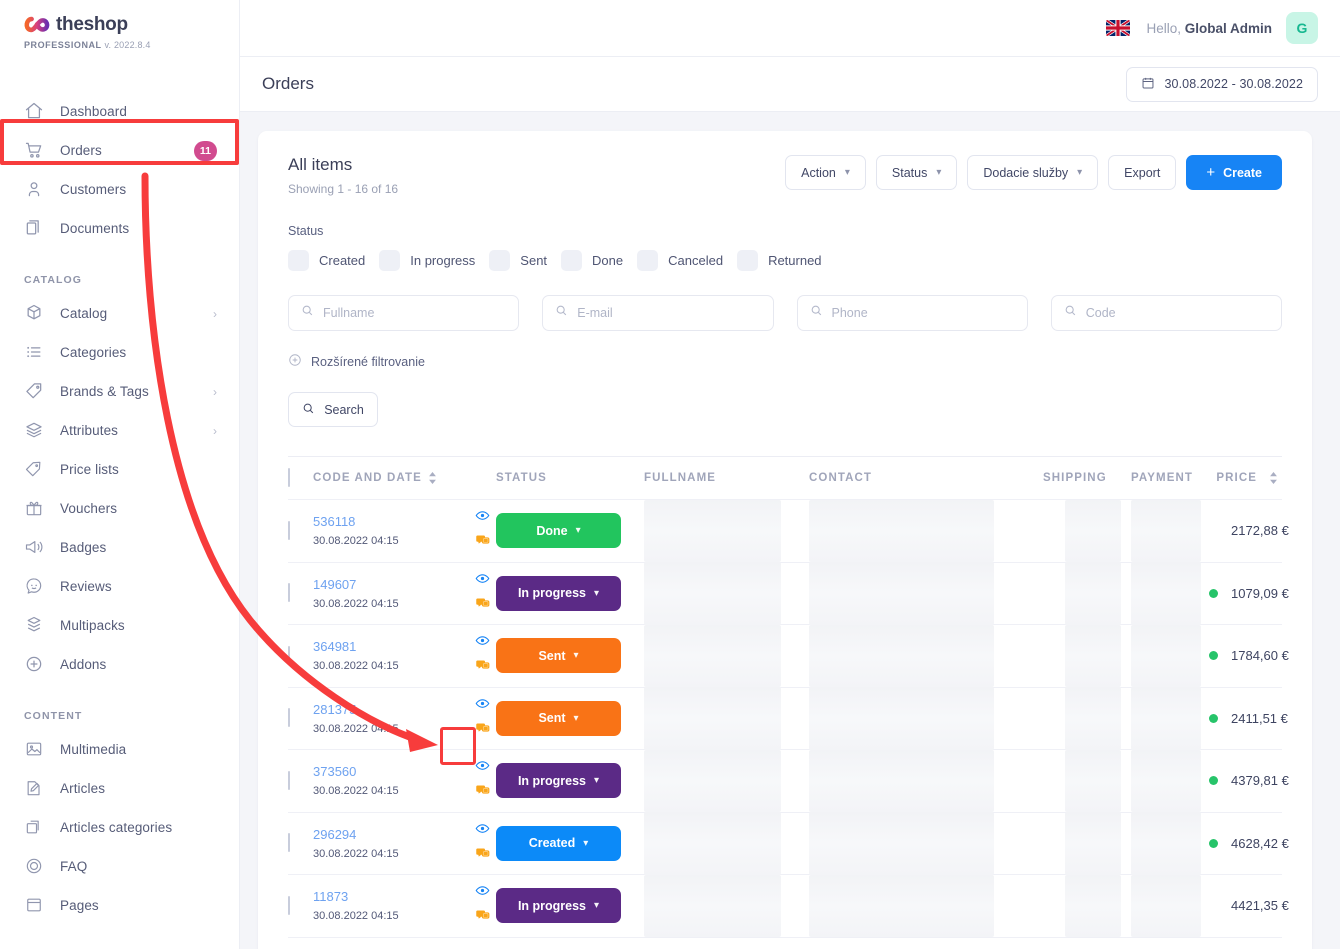 Image resolution: width=1340 pixels, height=949 pixels. What do you see at coordinates (1302, 28) in the screenshot?
I see `avatar: G` at bounding box center [1302, 28].